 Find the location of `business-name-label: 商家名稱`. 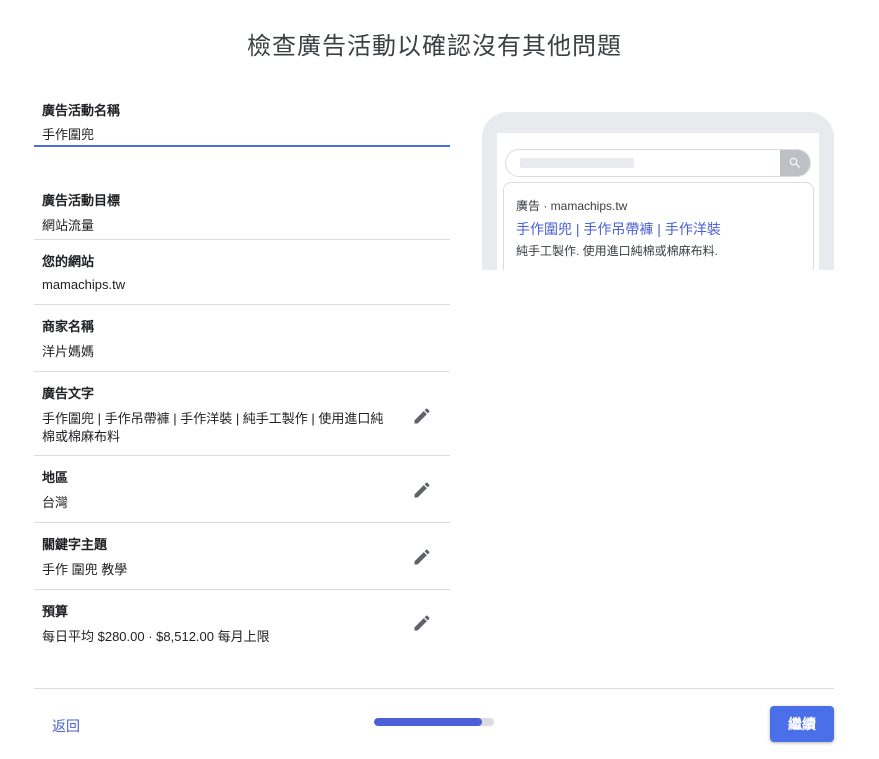

business-name-label: 商家名稱 is located at coordinates (68, 326).